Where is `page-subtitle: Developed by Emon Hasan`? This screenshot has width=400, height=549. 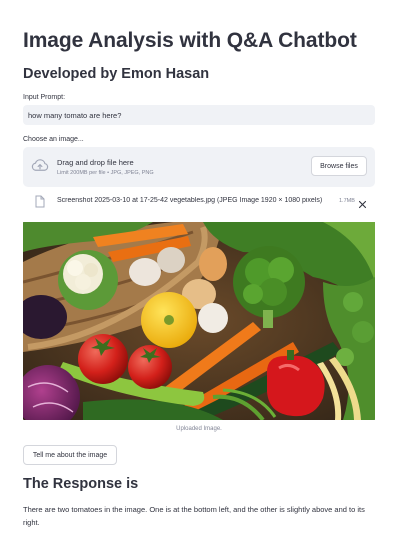
page-subtitle: Developed by Emon Hasan is located at coordinates (116, 74).